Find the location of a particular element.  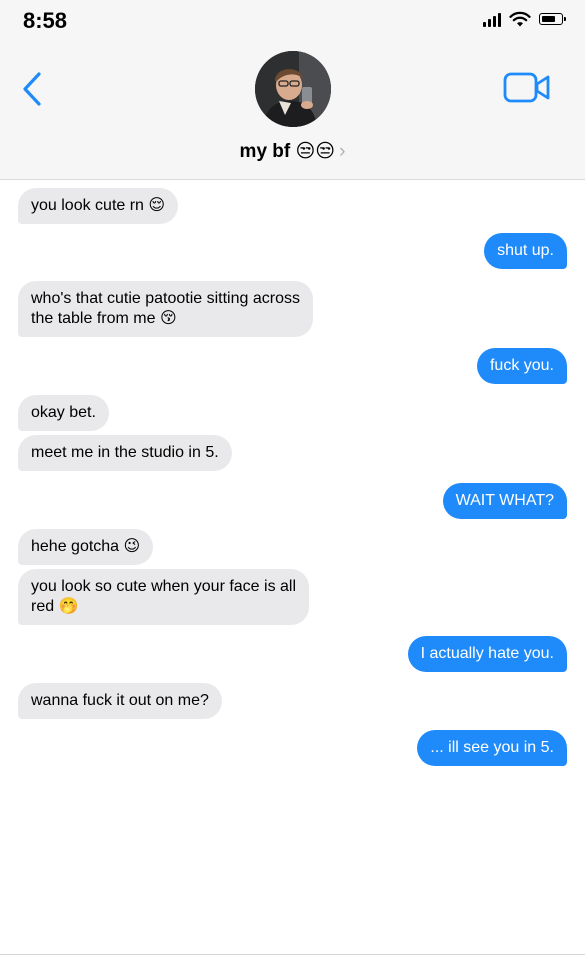

bottom-divider is located at coordinates (292, 954).